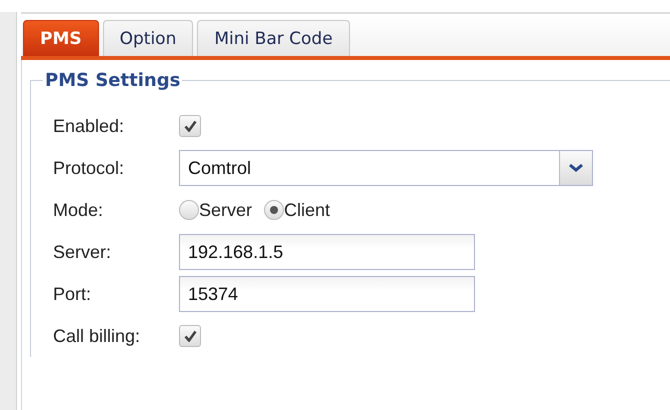 The image size is (670, 410). What do you see at coordinates (576, 168) in the screenshot?
I see `chevron-down-icon` at bounding box center [576, 168].